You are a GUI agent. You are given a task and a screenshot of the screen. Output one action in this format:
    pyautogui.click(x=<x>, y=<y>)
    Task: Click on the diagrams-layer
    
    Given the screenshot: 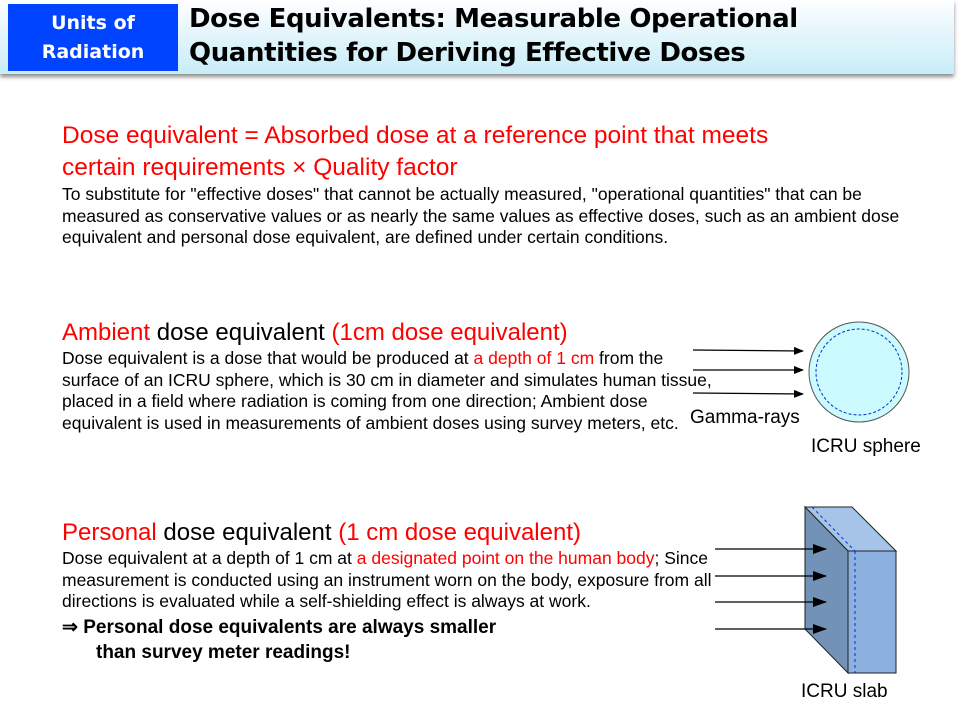 What is the action you would take?
    pyautogui.click(x=801, y=498)
    